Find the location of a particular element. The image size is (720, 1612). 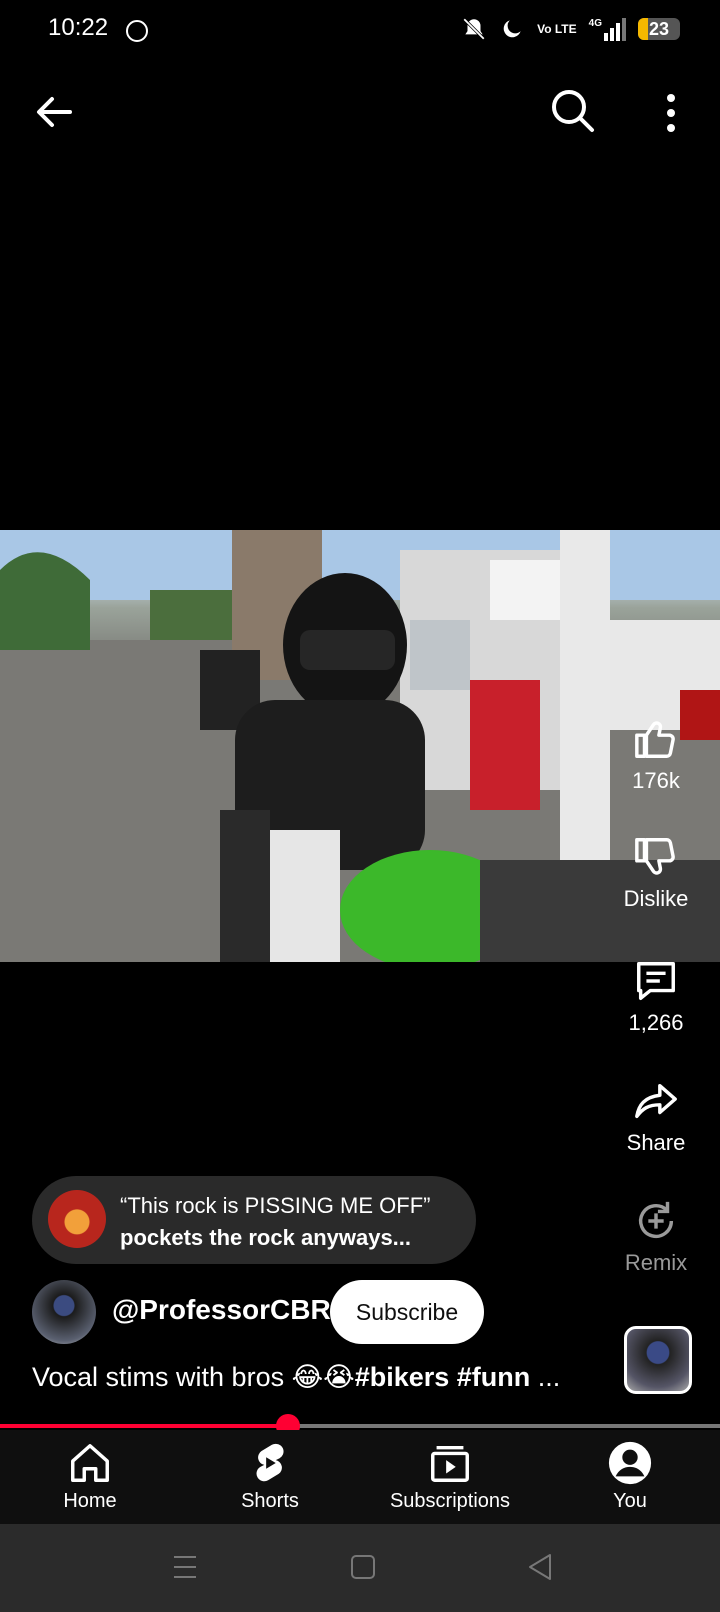

commenter-avatar is located at coordinates (77, 1219).